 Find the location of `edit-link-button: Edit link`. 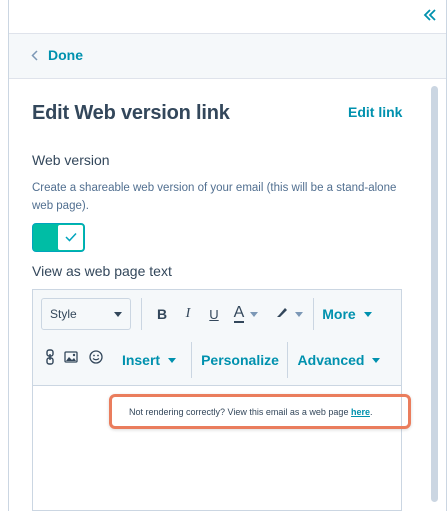

edit-link-button: Edit link is located at coordinates (375, 112).